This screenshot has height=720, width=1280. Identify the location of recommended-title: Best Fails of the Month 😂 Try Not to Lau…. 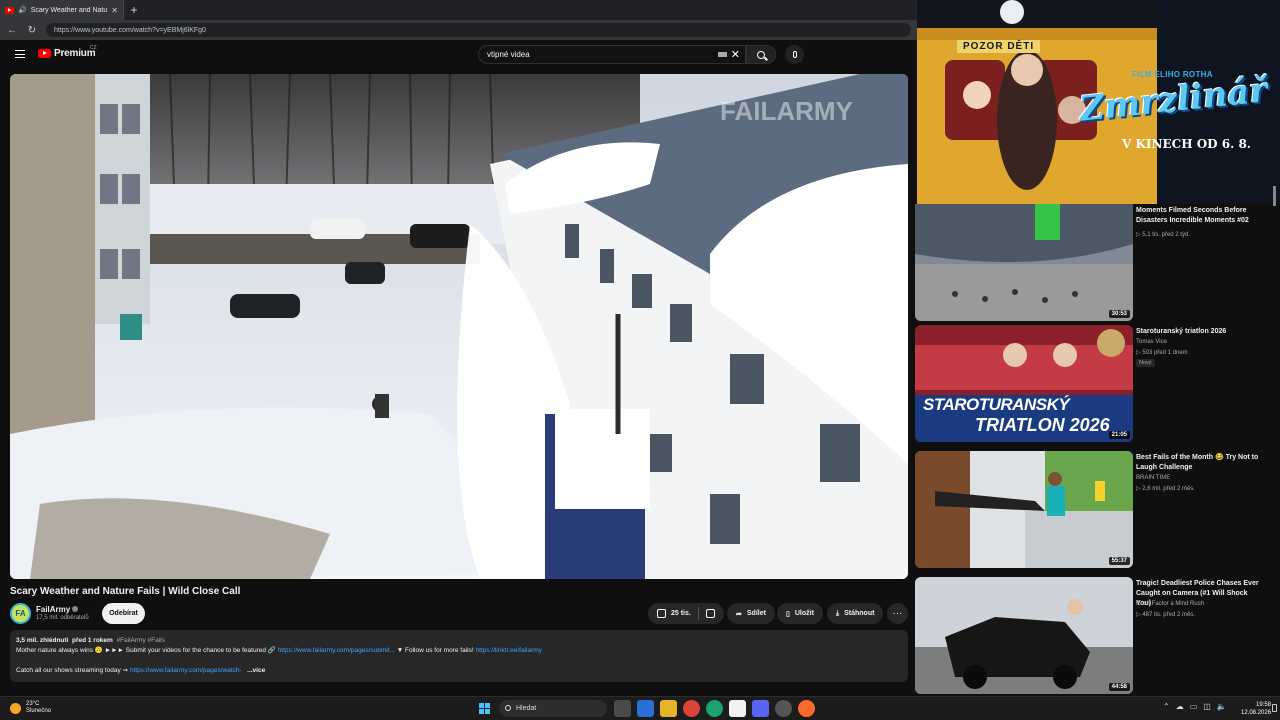
(1200, 463).